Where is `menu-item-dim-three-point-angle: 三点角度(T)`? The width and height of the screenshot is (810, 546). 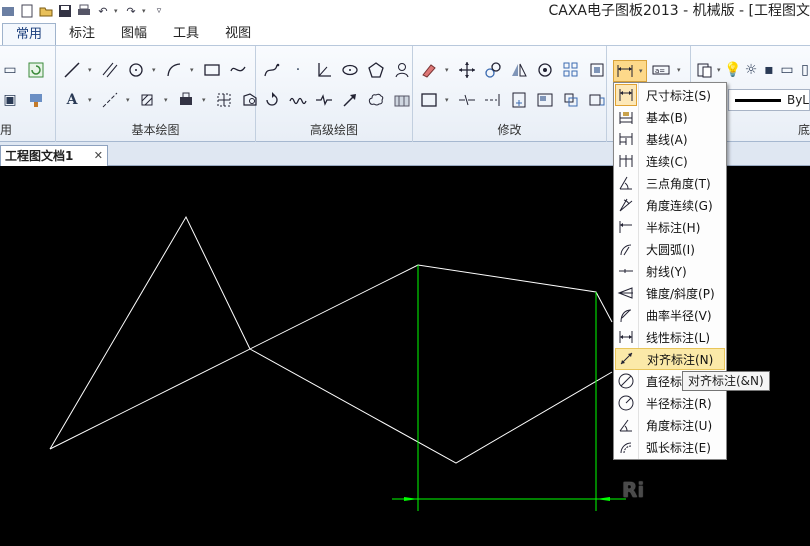 menu-item-dim-three-point-angle: 三点角度(T) is located at coordinates (670, 183).